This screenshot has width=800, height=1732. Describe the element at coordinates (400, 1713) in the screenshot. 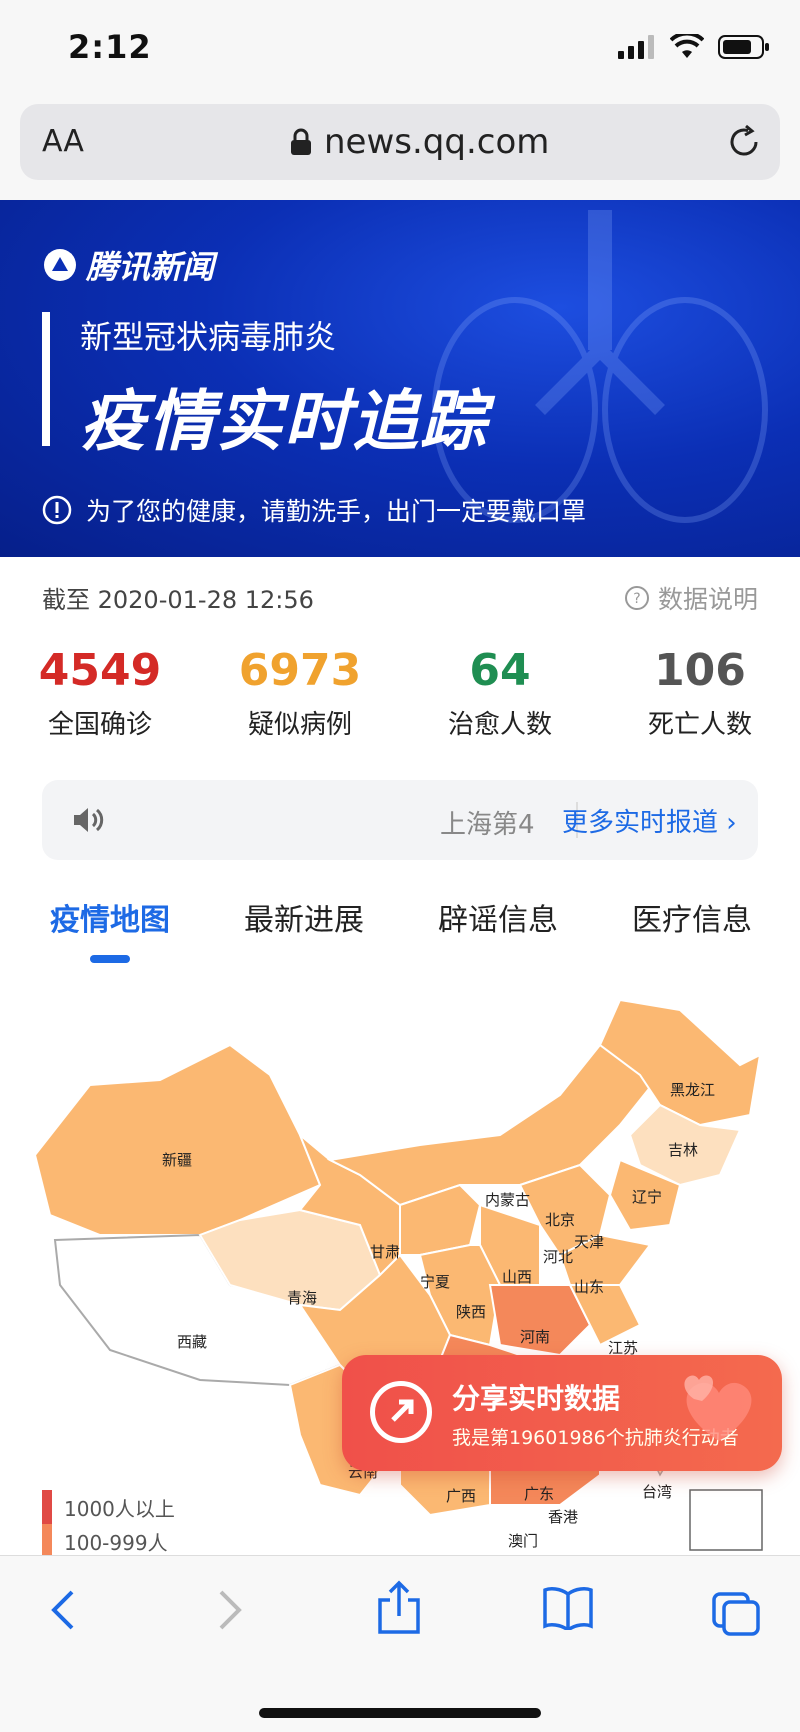

I see `home-indicator` at that location.